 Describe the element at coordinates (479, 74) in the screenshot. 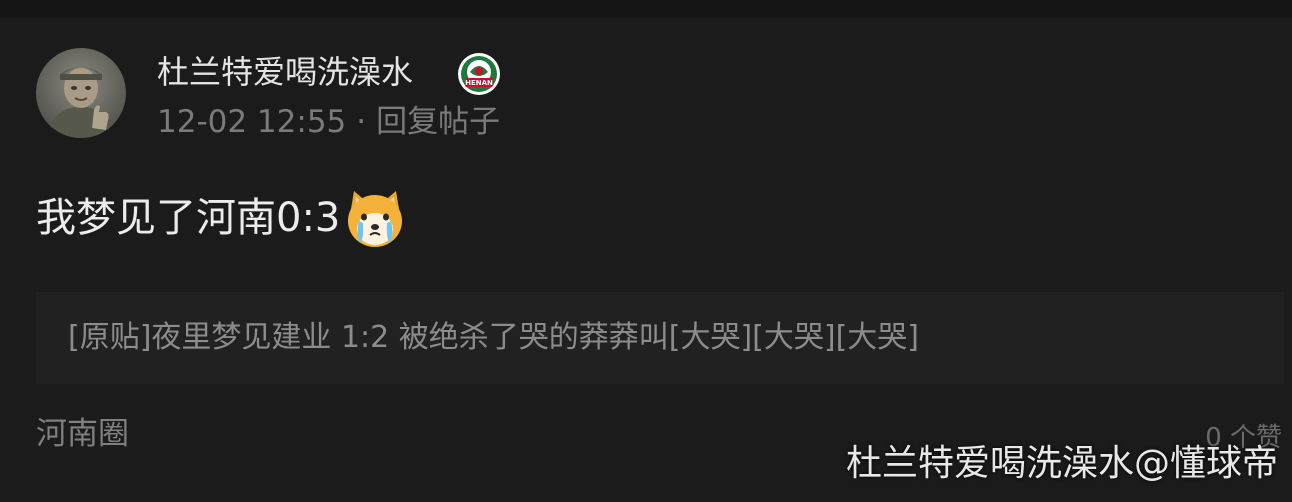

I see `henan-team-badge-icon: HENAN` at that location.